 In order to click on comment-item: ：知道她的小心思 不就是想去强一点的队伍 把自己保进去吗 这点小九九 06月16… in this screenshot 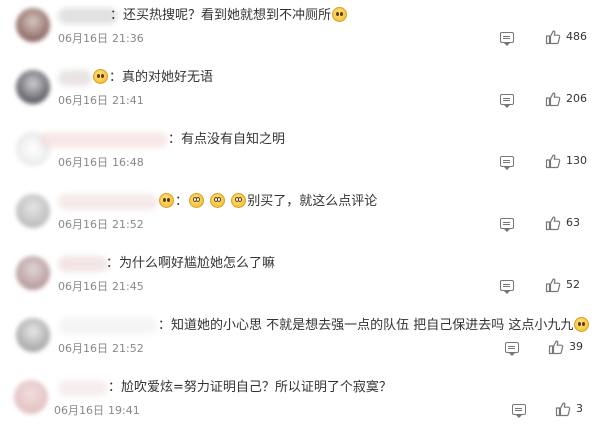, I will do `click(300, 343)`.